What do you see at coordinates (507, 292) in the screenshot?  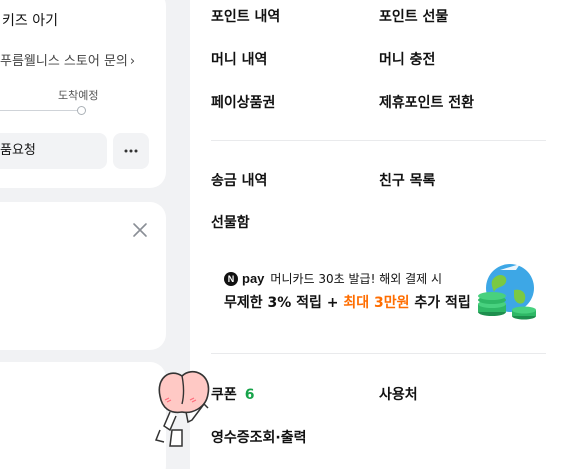 I see `globe-coins-icon` at bounding box center [507, 292].